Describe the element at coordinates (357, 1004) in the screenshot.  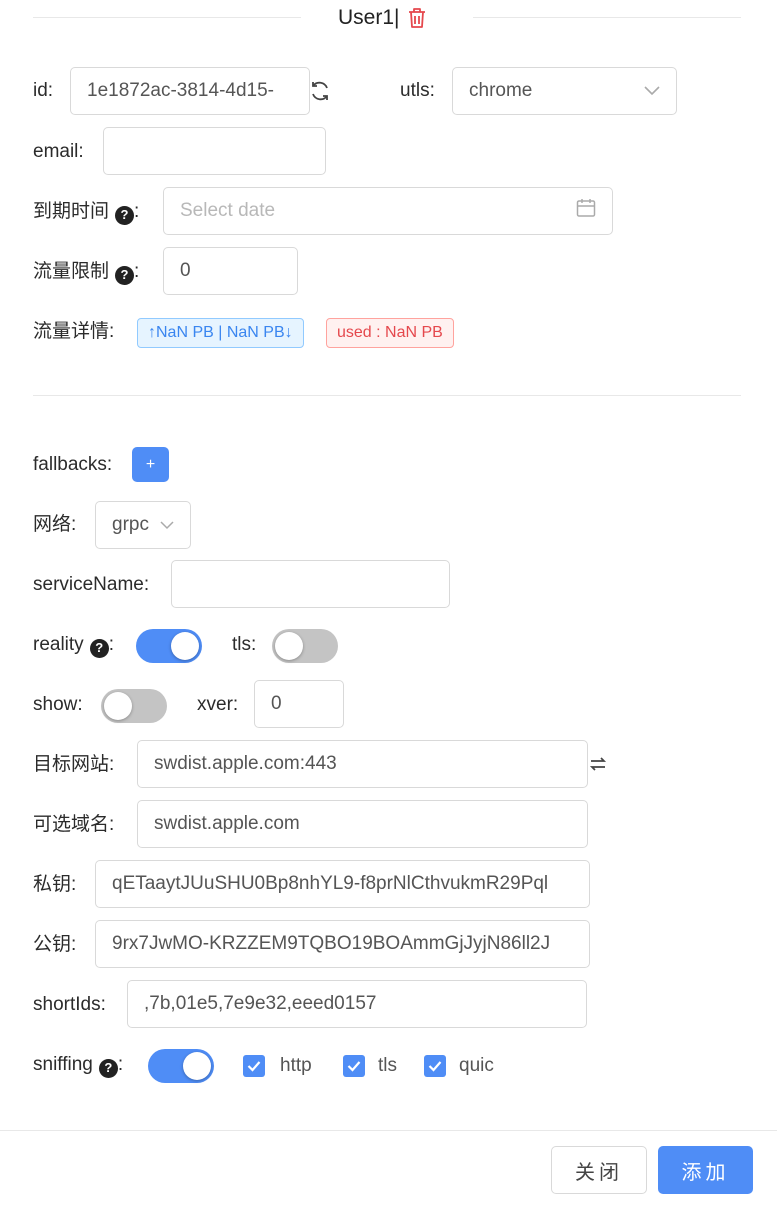
I see `short-ids-input: ,7b,01e5,7e9e32,eeed0157` at that location.